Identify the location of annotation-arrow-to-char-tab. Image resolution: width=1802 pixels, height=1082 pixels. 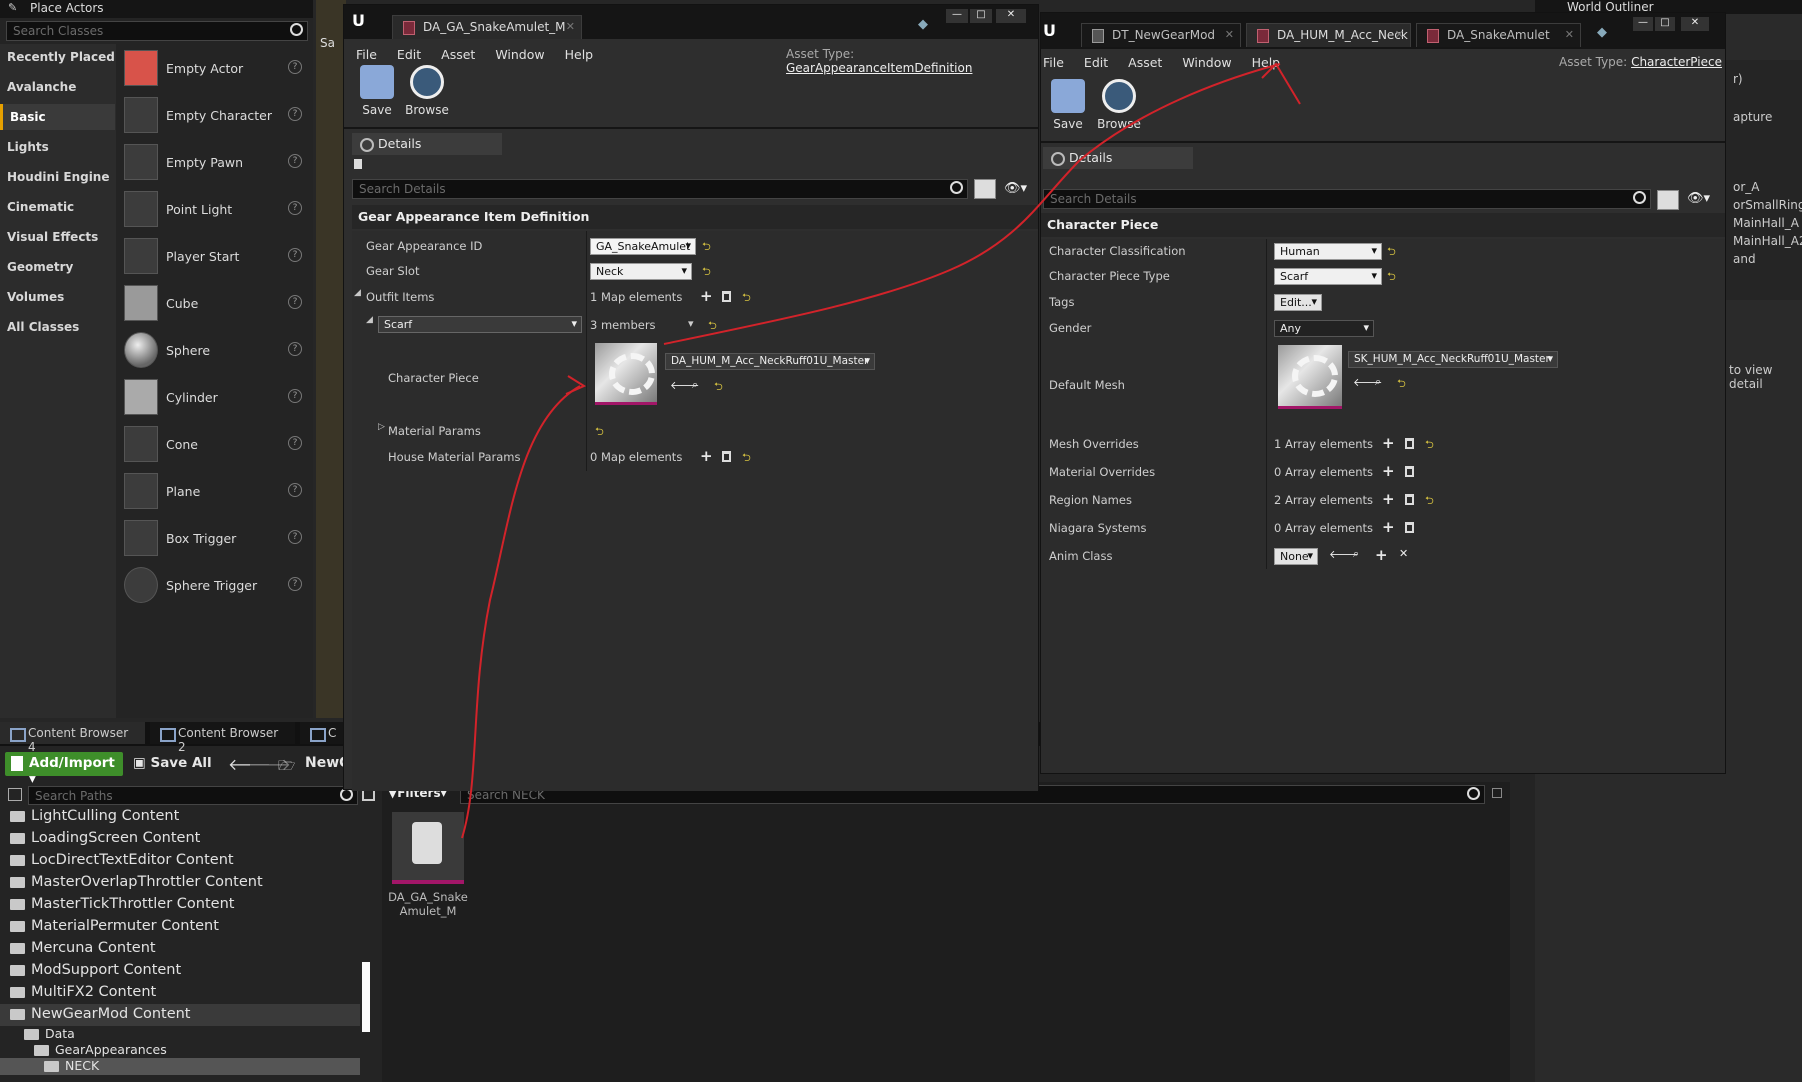
(972, 204).